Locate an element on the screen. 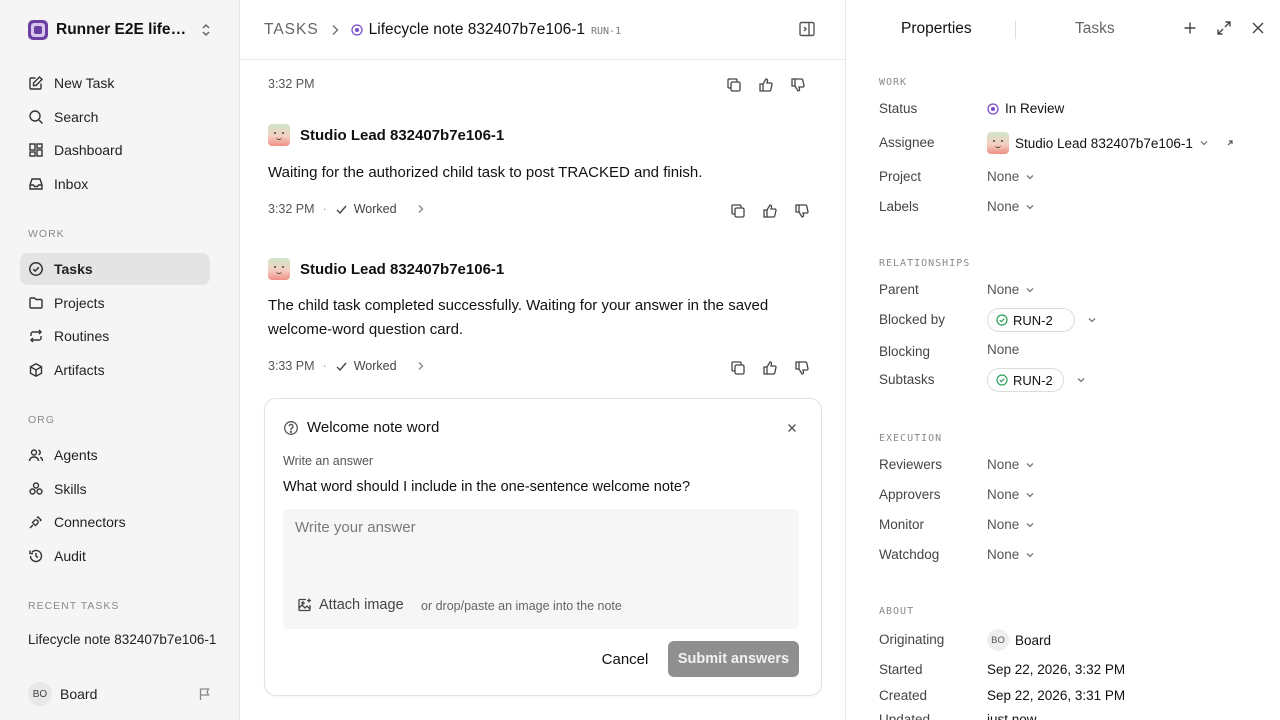 The image size is (1280, 720). nav-label: Search is located at coordinates (76, 117).